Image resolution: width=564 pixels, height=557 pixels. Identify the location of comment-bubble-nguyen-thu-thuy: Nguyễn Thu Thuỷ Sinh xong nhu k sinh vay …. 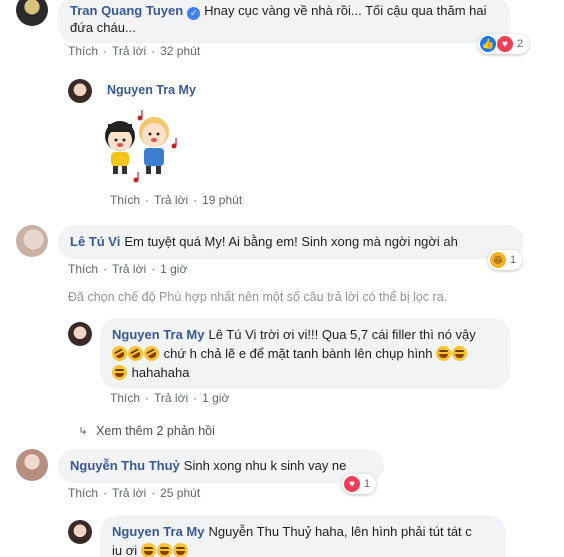
(221, 466).